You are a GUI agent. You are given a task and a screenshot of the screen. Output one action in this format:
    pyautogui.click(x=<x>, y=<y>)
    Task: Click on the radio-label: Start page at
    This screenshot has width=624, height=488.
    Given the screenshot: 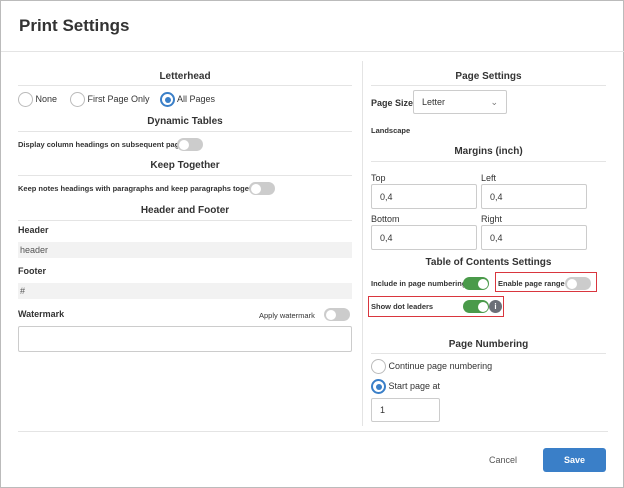 What is the action you would take?
    pyautogui.click(x=414, y=385)
    